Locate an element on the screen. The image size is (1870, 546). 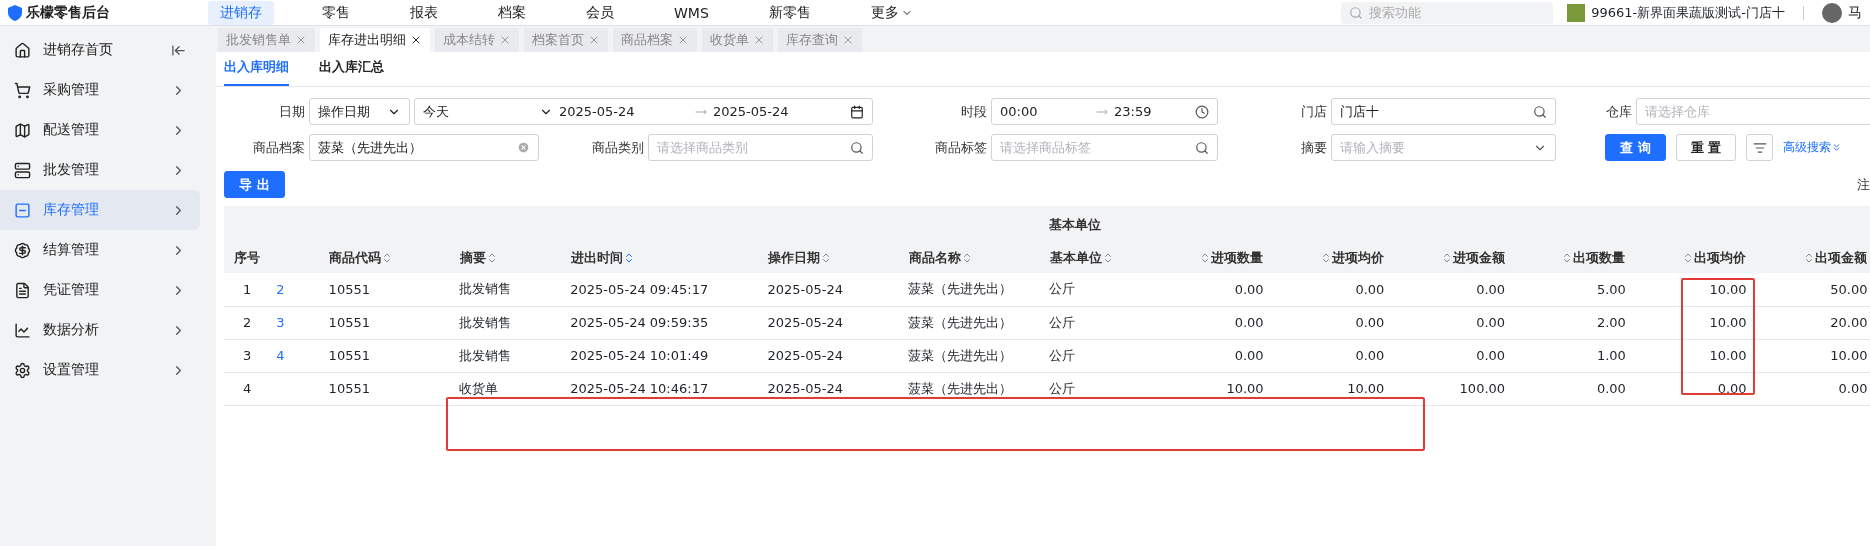
page-tab: 库存进出明细 is located at coordinates (375, 40).